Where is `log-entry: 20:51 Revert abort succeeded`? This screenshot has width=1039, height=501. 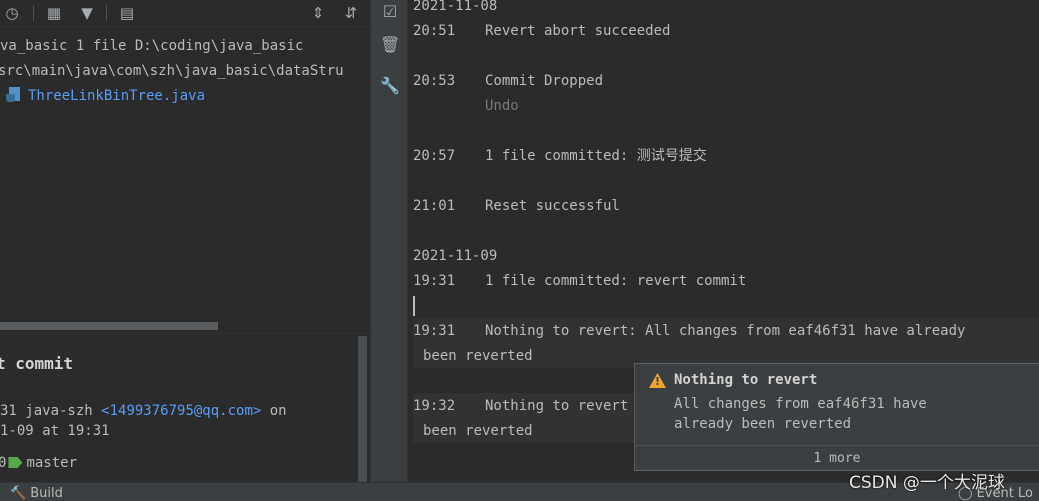
log-entry: 20:51 Revert abort succeeded is located at coordinates (541, 31).